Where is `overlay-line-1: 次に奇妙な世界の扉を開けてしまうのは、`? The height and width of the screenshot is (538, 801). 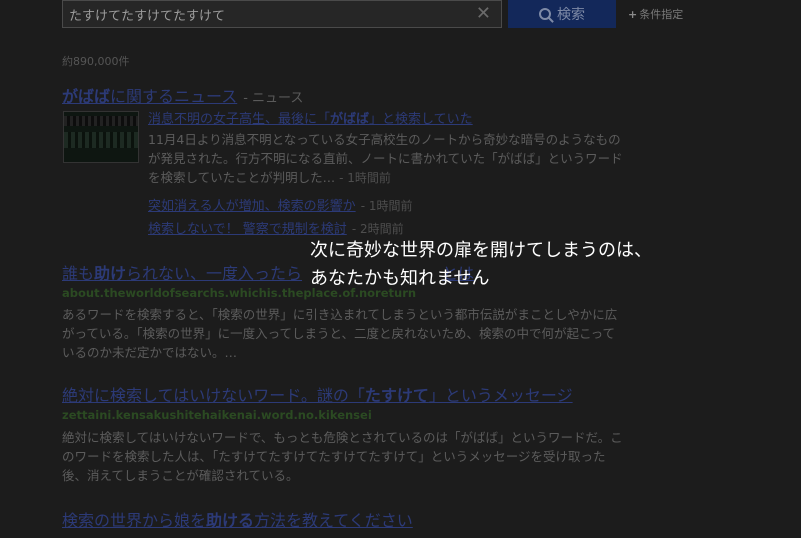
overlay-line-1: 次に奇妙な世界の扉を開けてしまうのは、 is located at coordinates (481, 250).